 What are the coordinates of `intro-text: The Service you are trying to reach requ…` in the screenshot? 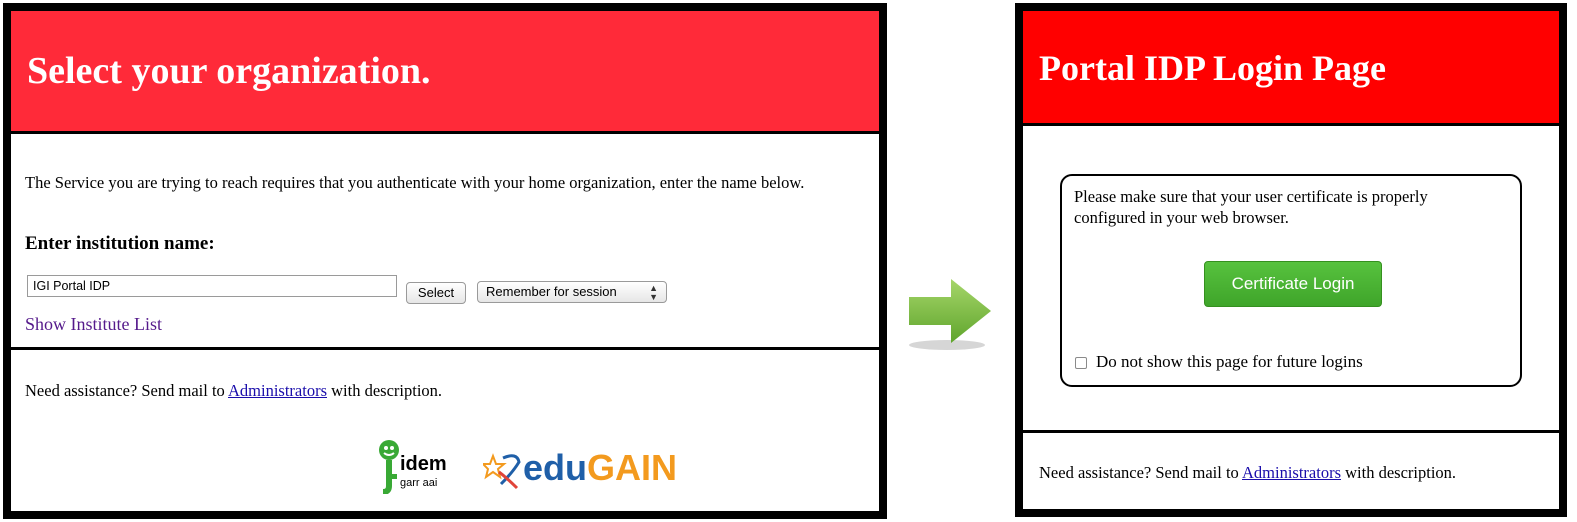 It's located at (415, 182).